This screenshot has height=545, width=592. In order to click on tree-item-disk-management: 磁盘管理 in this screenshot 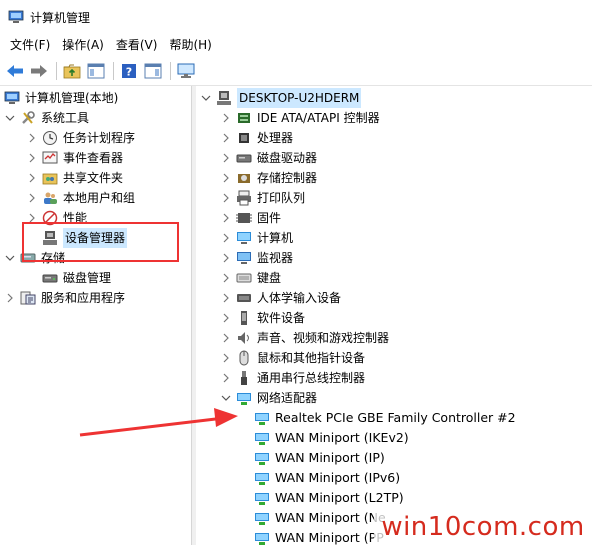, I will do `click(68, 278)`.